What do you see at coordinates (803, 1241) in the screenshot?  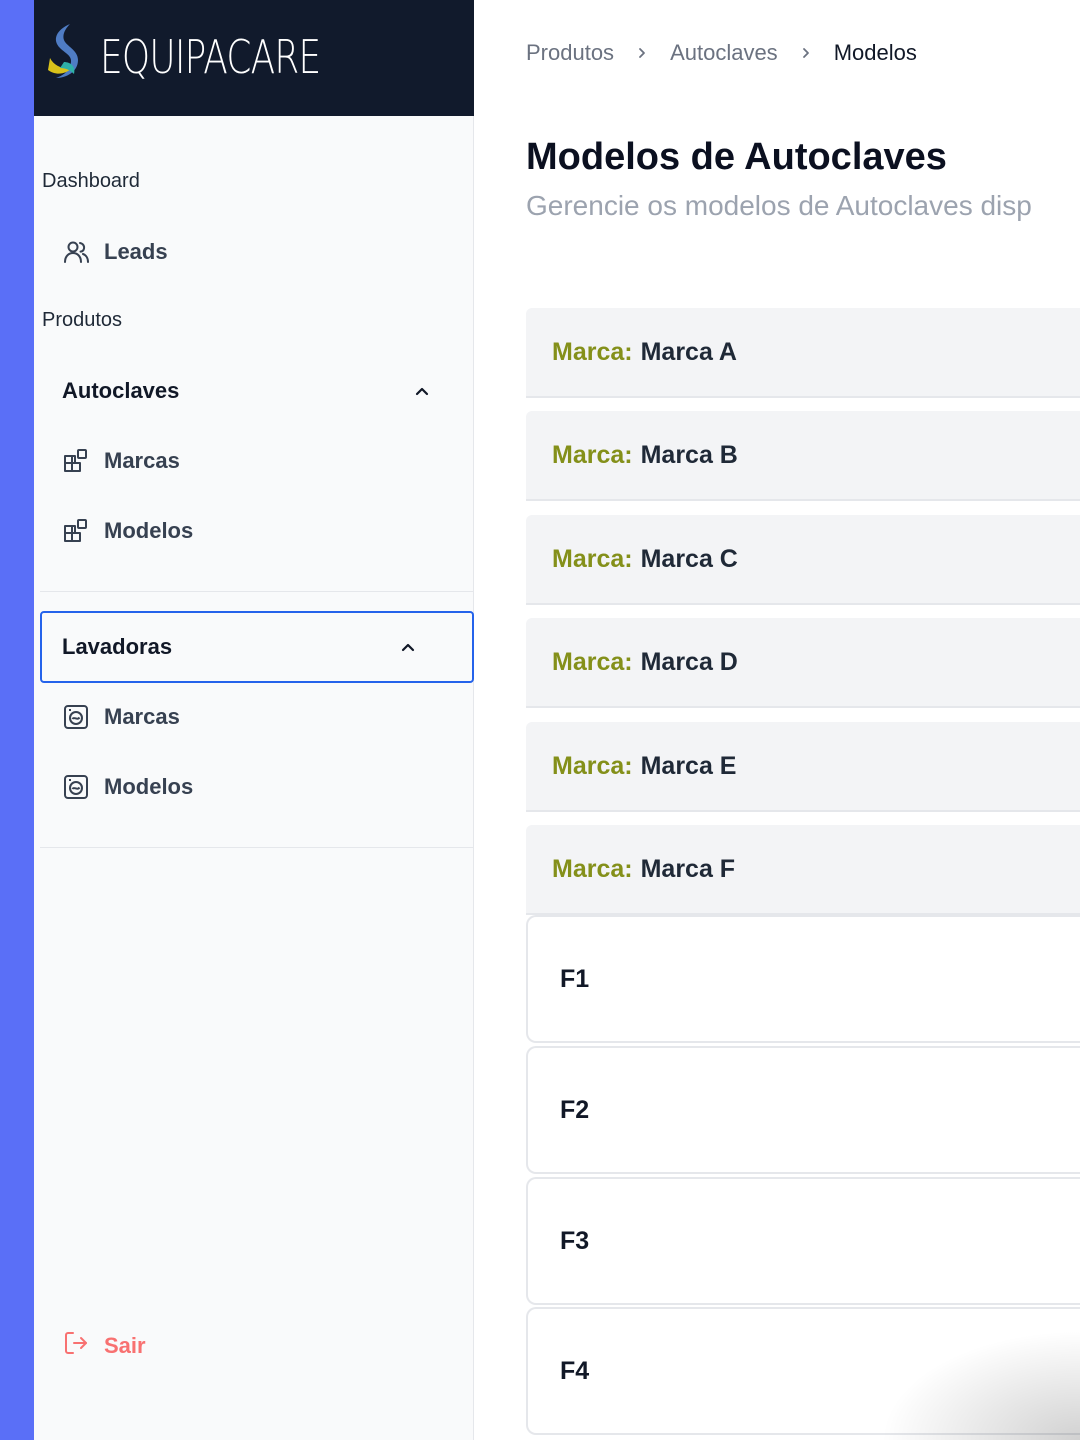 I see `model-card: F3` at bounding box center [803, 1241].